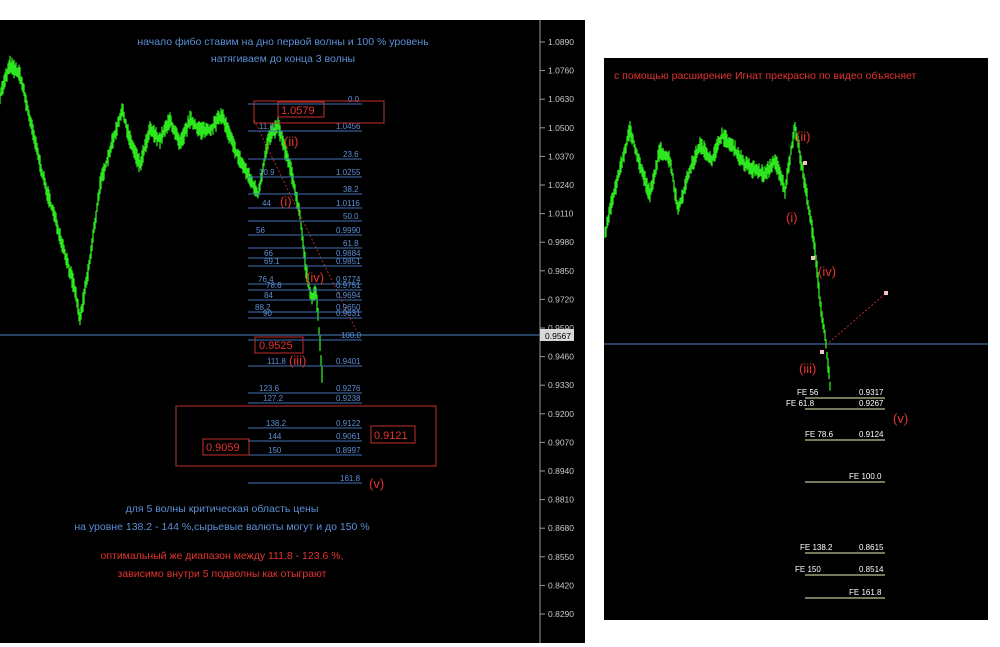  What do you see at coordinates (269, 388) in the screenshot?
I see `fib-level-pct: 123.6` at bounding box center [269, 388].